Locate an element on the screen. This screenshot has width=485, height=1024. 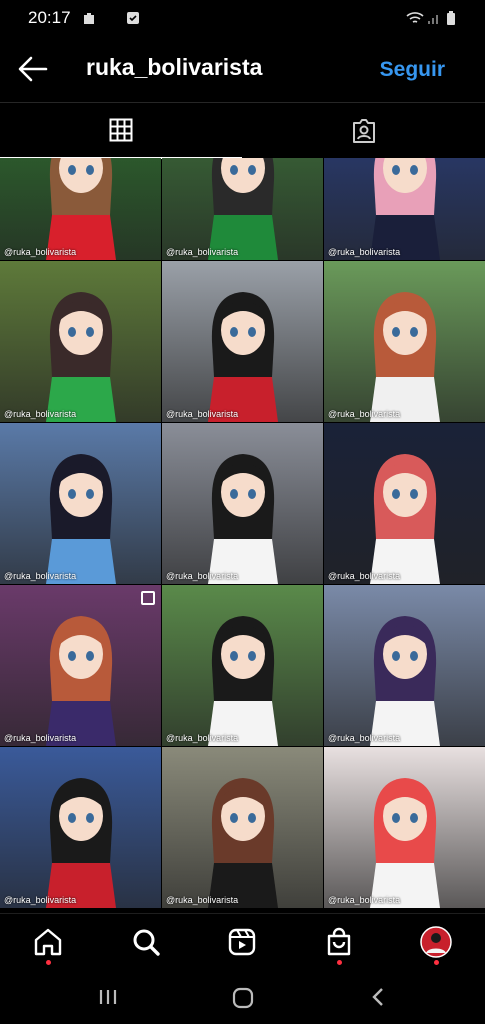
shop-notification-dot is located at coordinates (339, 962).